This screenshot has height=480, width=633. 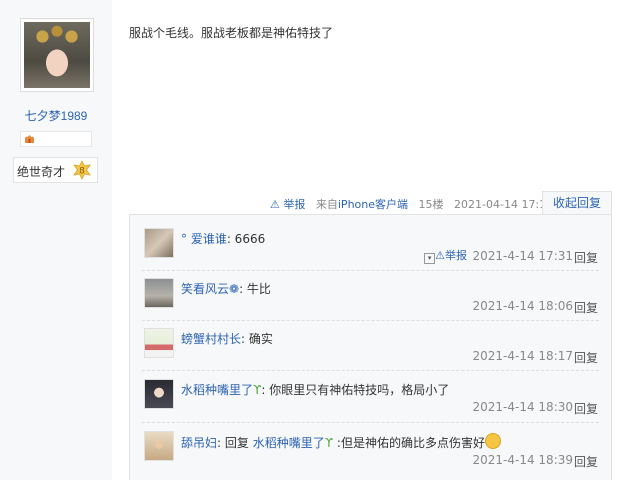 I want to click on reply-report-link: ▾ ⚠举报, so click(x=445, y=255).